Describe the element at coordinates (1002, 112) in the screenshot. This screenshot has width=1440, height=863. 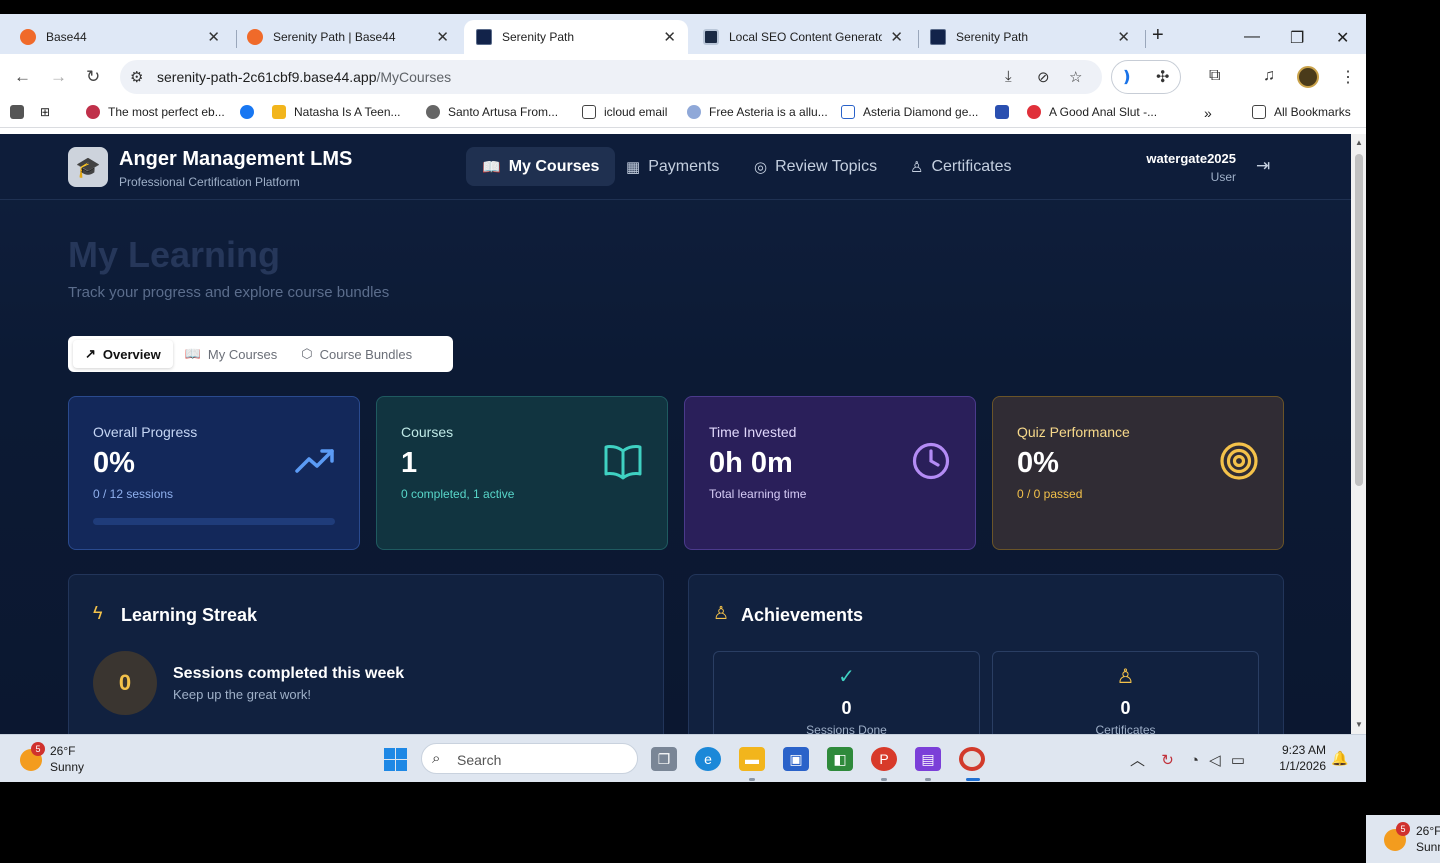
I see `app-icon` at that location.